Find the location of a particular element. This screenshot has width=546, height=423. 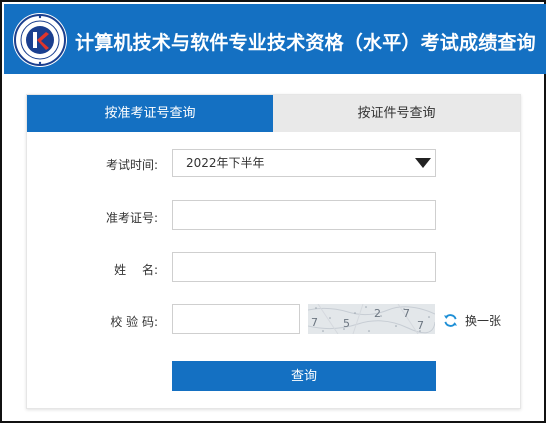

triangle-down-icon is located at coordinates (423, 163).